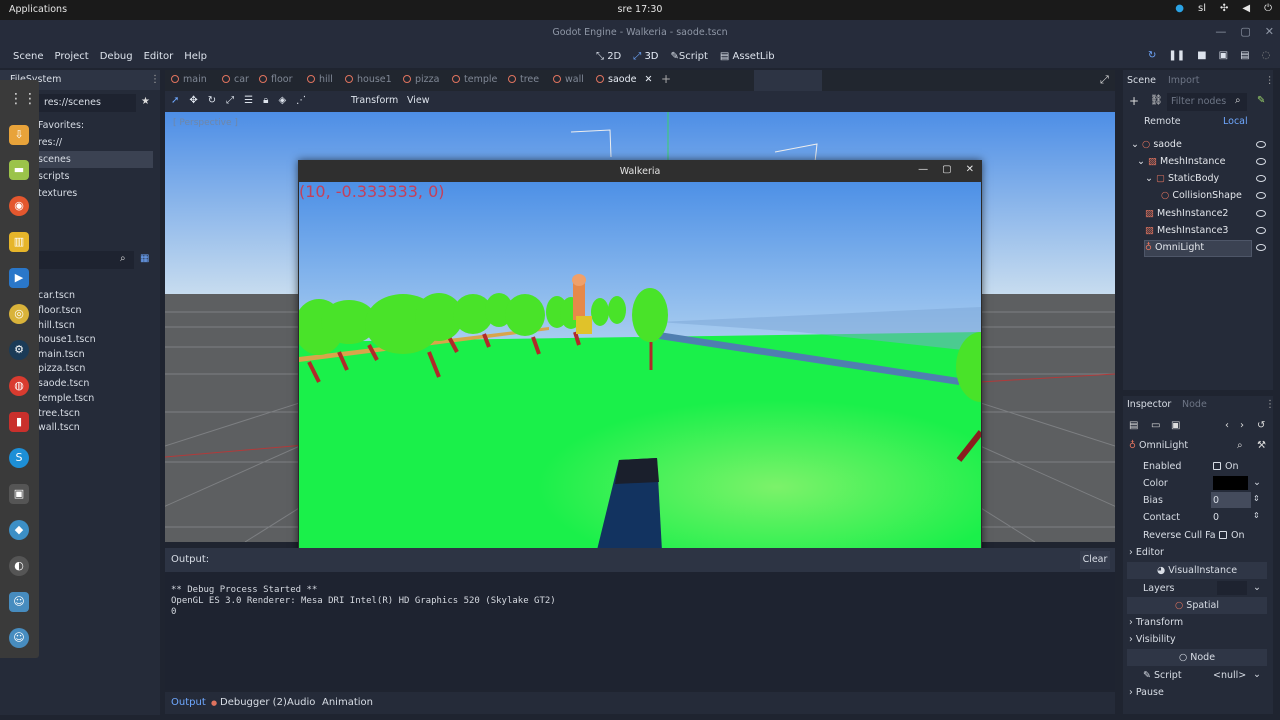 The width and height of the screenshot is (1280, 720). Describe the element at coordinates (1246, 8) in the screenshot. I see `volume-icon: ◀` at that location.